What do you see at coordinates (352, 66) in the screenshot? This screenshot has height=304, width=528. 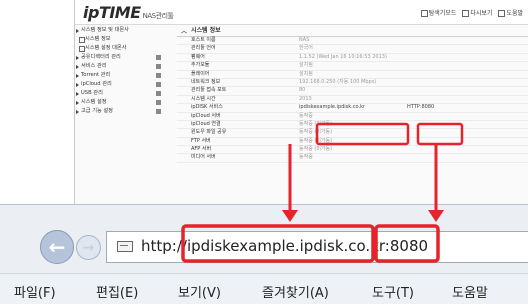 I see `info-row-addon: 추가모듈 설치됨` at bounding box center [352, 66].